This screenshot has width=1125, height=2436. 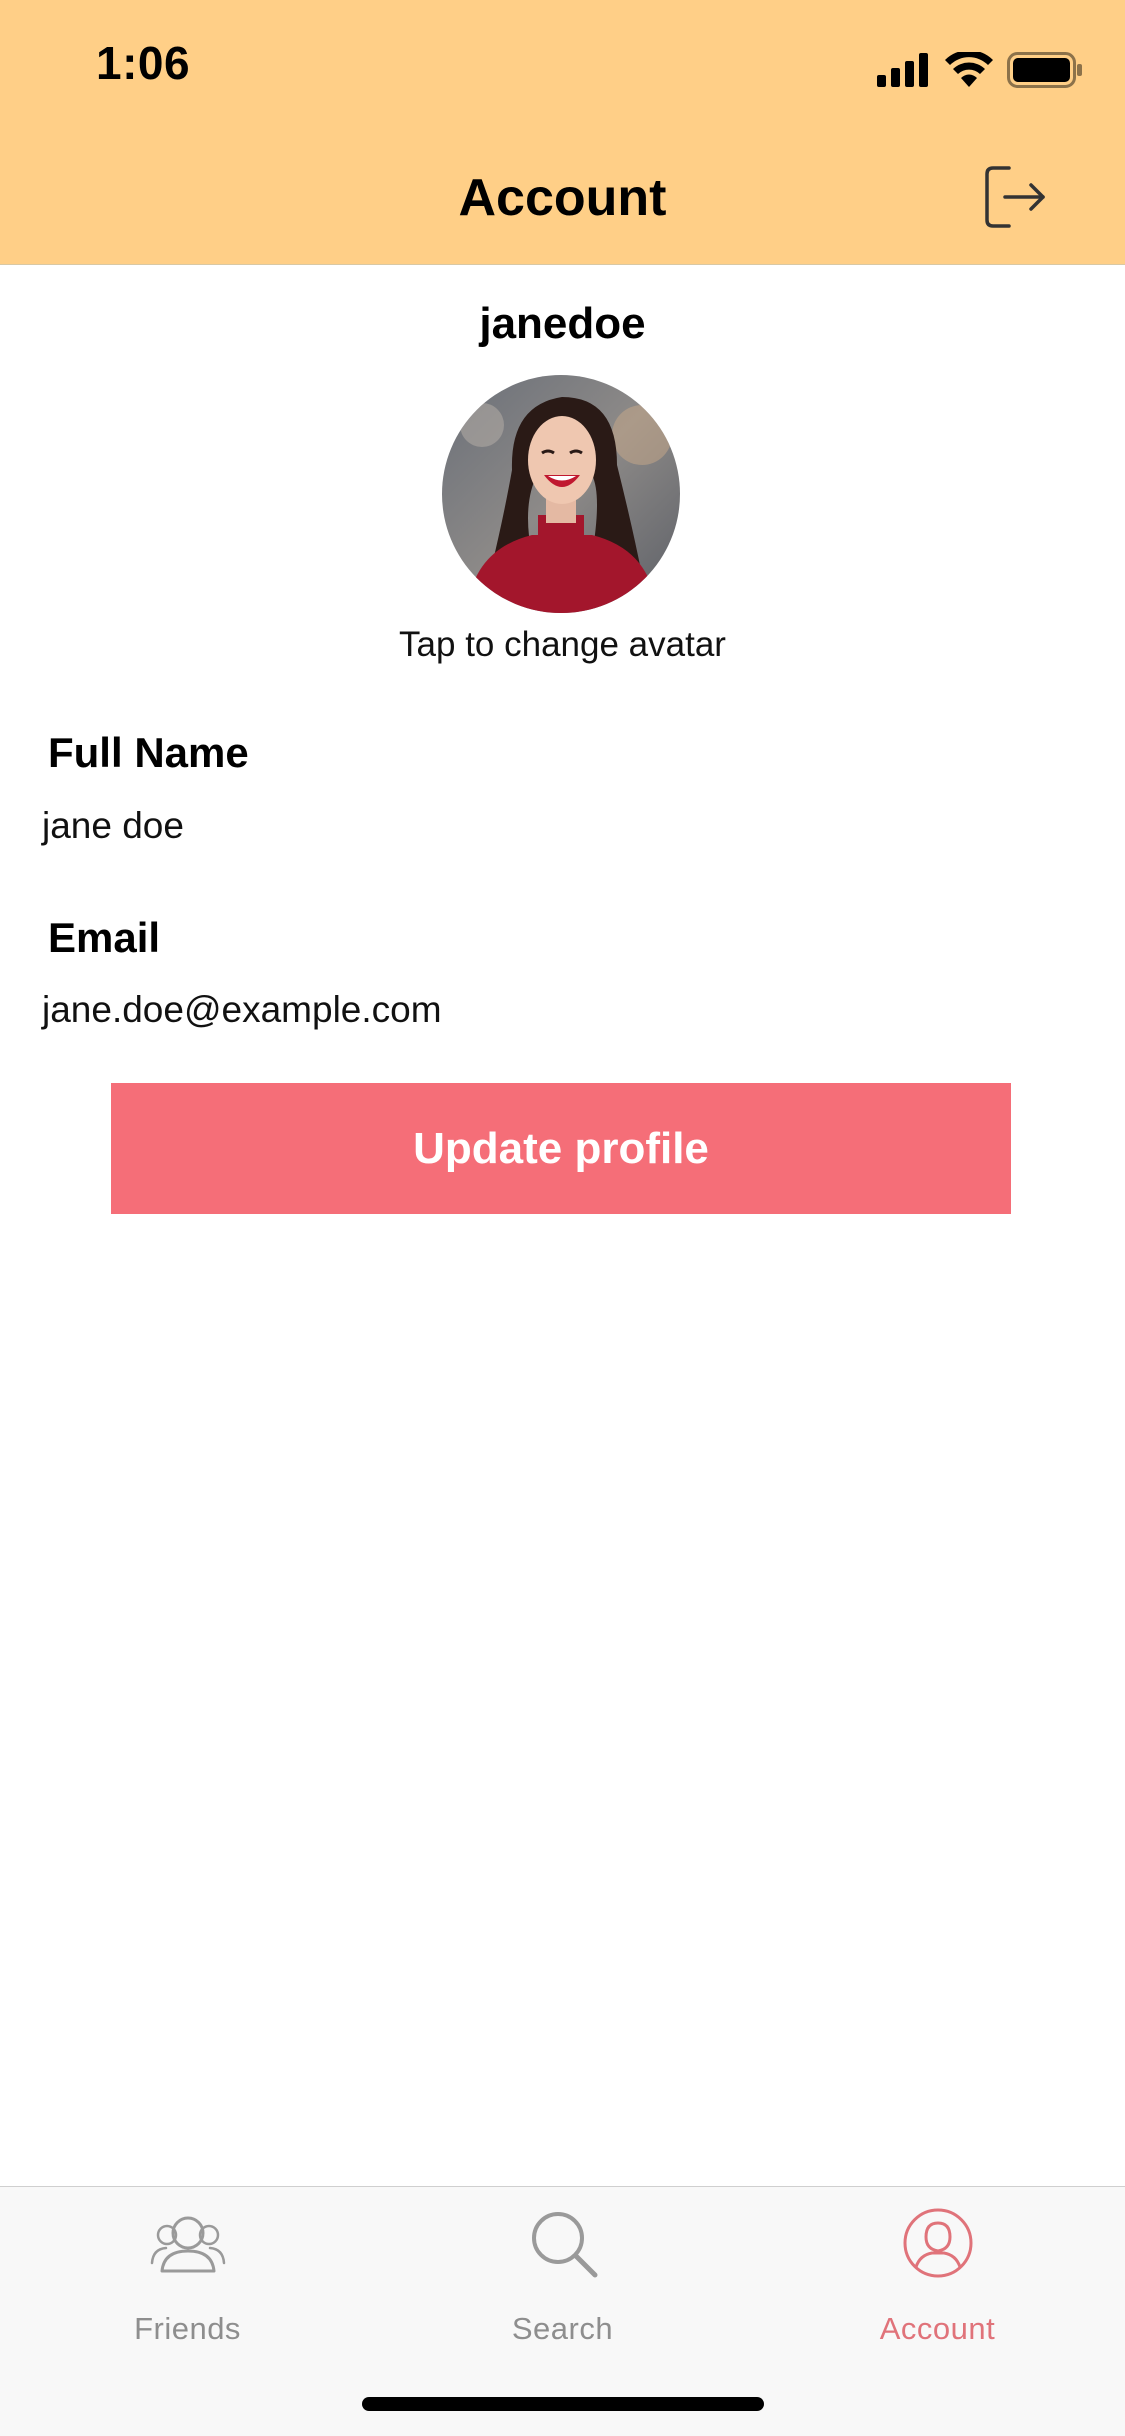 What do you see at coordinates (1044, 70) in the screenshot?
I see `battery-icon` at bounding box center [1044, 70].